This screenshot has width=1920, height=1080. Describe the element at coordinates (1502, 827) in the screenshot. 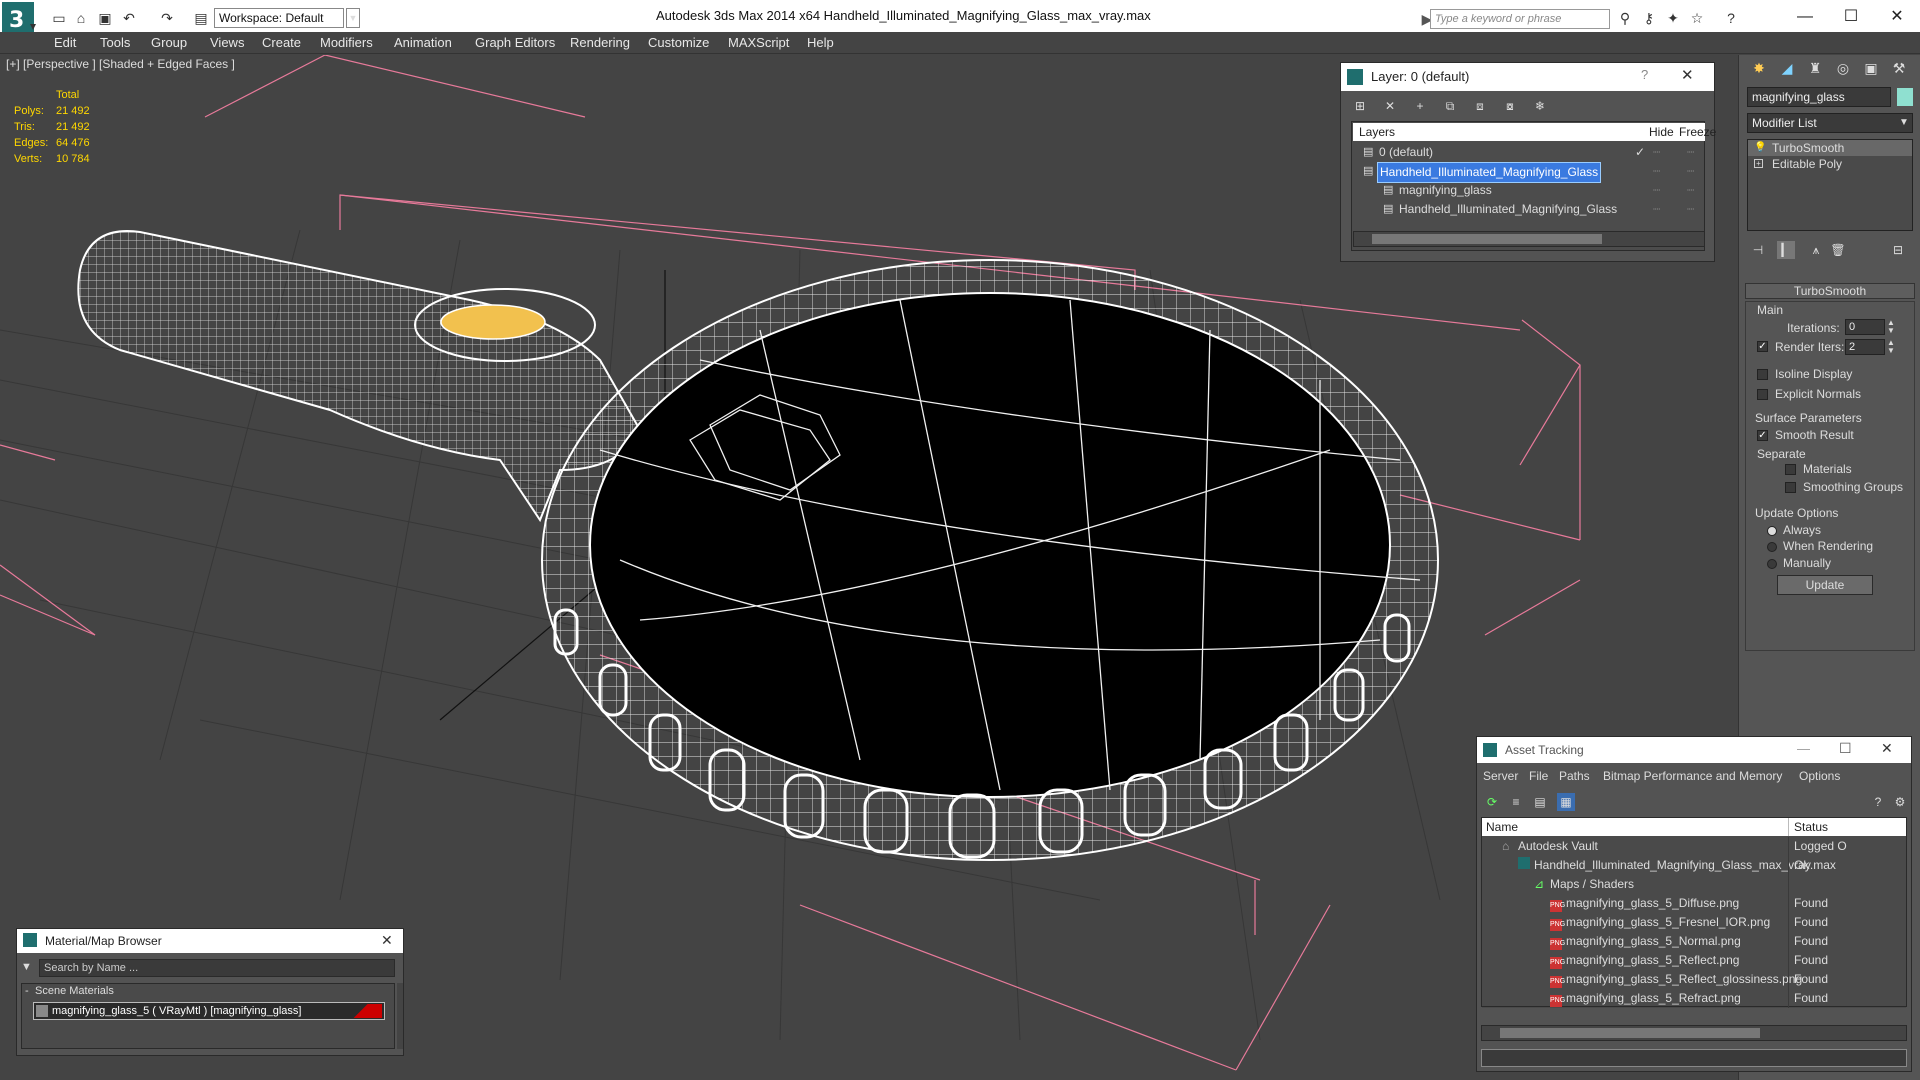

I see `col-name: Name` at that location.